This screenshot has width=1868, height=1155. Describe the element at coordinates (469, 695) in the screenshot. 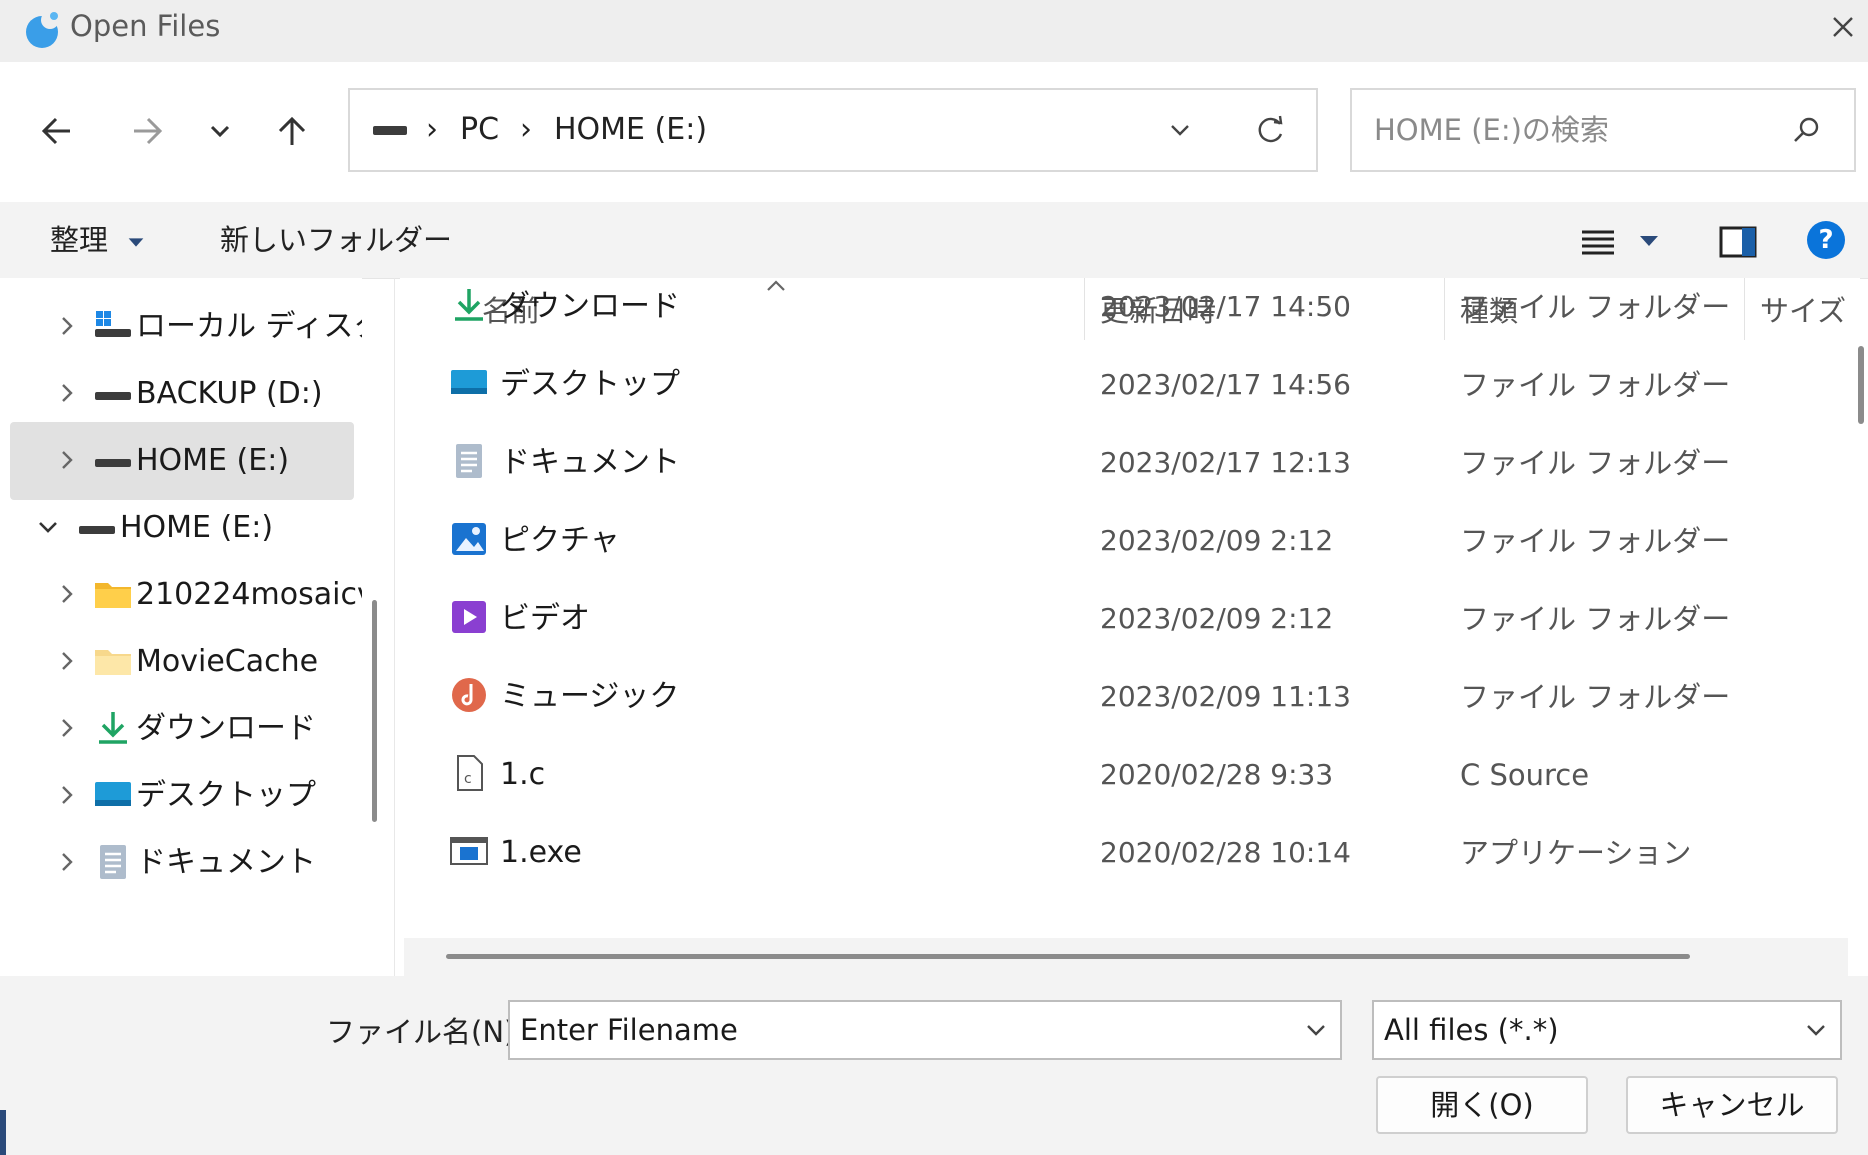

I see `music-icon` at that location.